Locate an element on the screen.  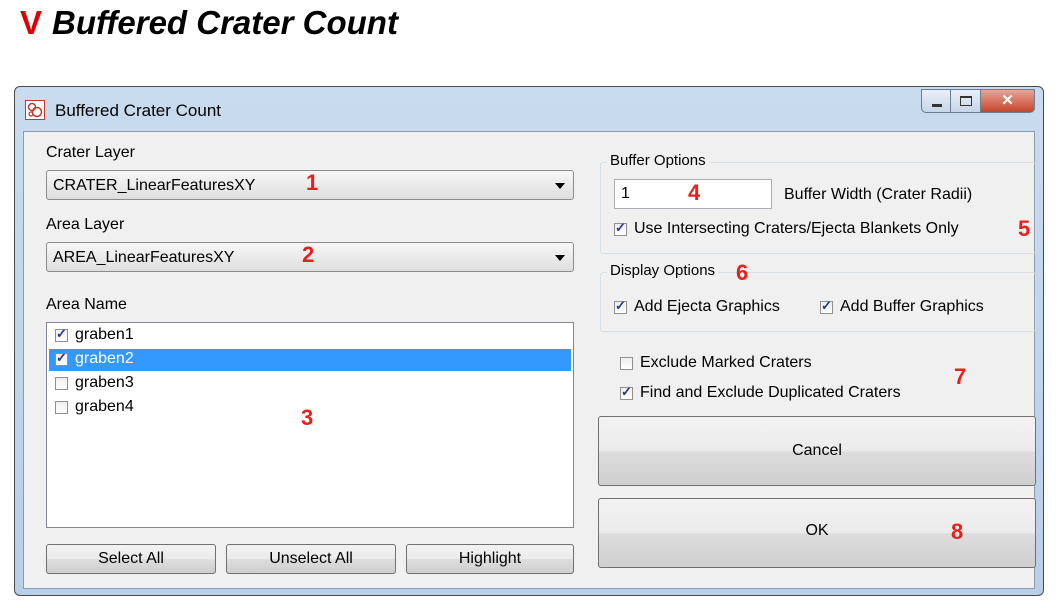
close-button: ✕ is located at coordinates (1008, 101).